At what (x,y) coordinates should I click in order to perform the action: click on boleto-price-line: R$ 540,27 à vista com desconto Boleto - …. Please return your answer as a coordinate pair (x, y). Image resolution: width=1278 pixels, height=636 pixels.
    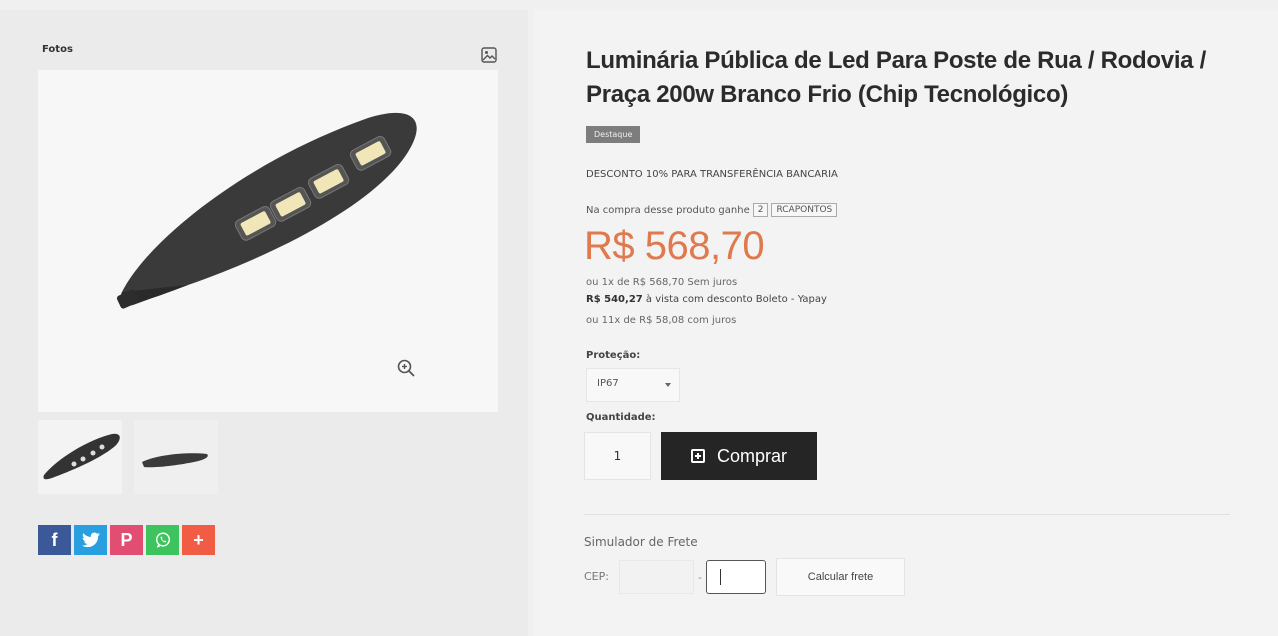
    Looking at the image, I should click on (706, 299).